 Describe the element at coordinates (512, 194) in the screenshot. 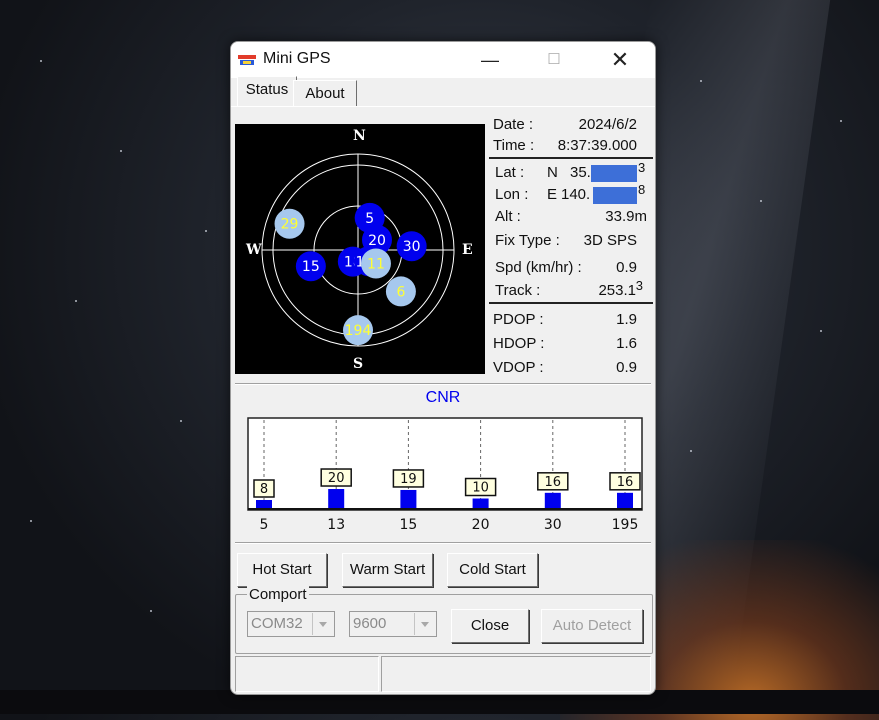

I see `lon-label: Lon :` at that location.